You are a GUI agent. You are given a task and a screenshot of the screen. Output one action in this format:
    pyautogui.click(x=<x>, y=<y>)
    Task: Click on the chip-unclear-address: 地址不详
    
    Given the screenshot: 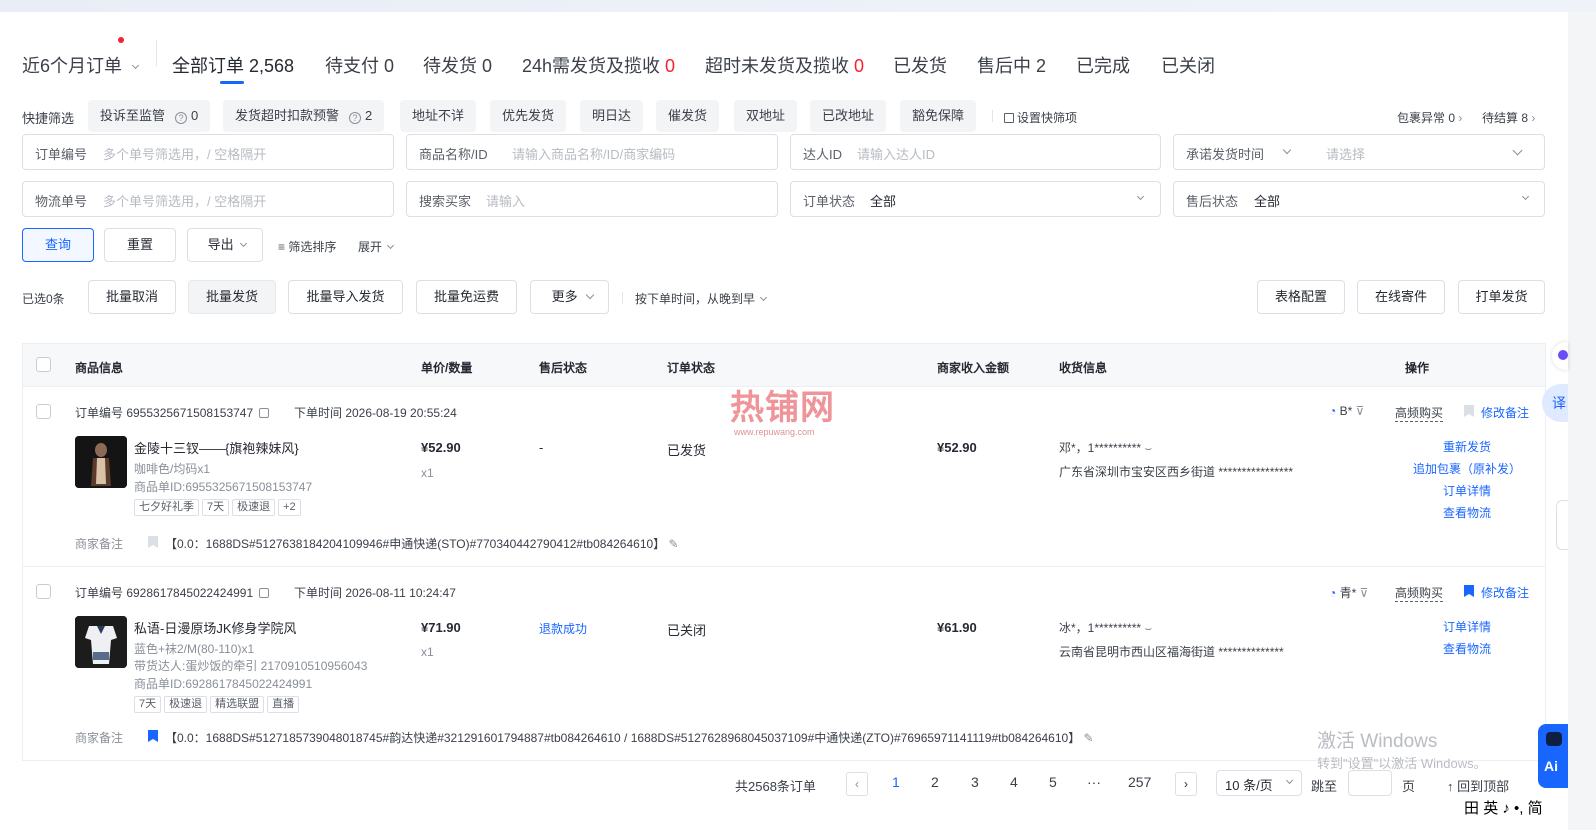 What is the action you would take?
    pyautogui.click(x=438, y=116)
    